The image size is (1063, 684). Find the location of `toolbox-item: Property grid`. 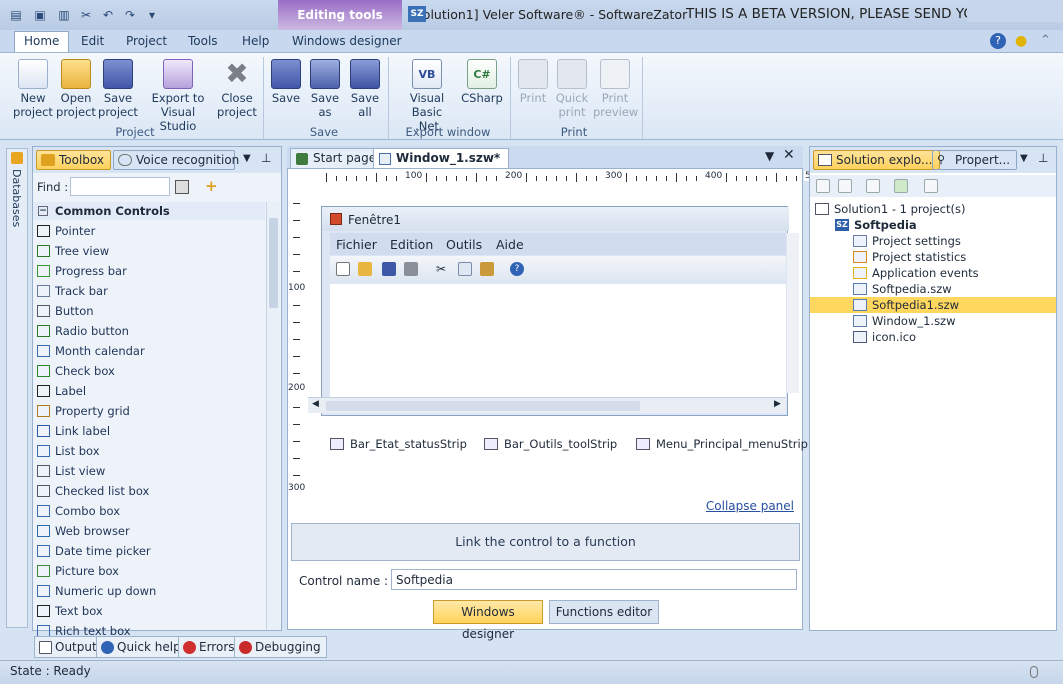

toolbox-item: Property grid is located at coordinates (149, 411).